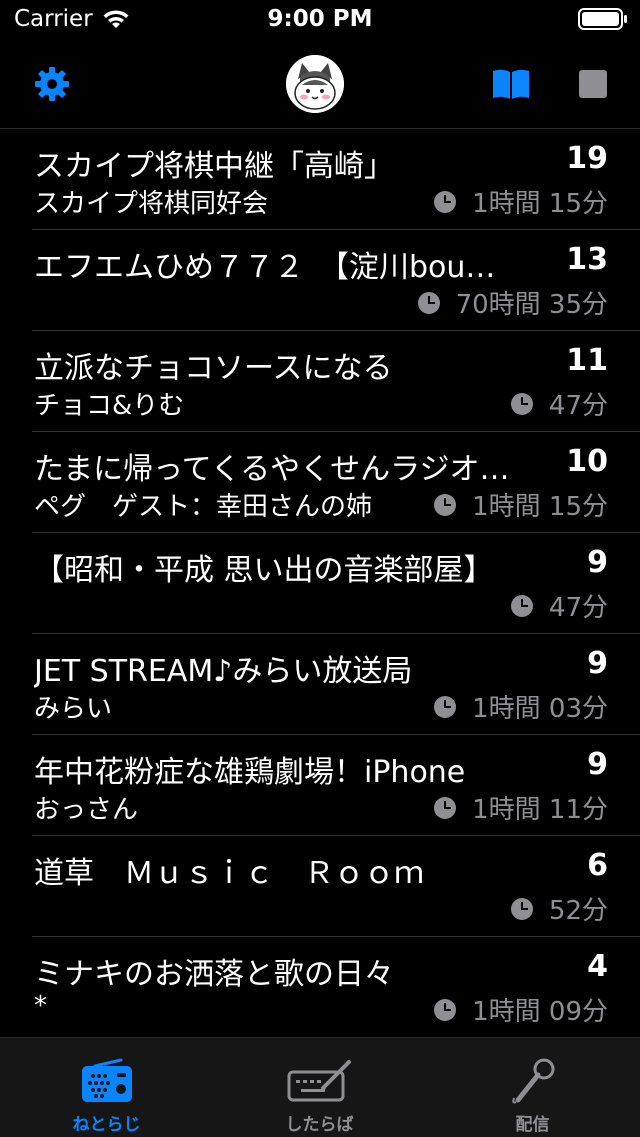 Image resolution: width=640 pixels, height=1137 pixels. Describe the element at coordinates (106, 1125) in the screenshot. I see `tab-label: ねとらじ` at that location.